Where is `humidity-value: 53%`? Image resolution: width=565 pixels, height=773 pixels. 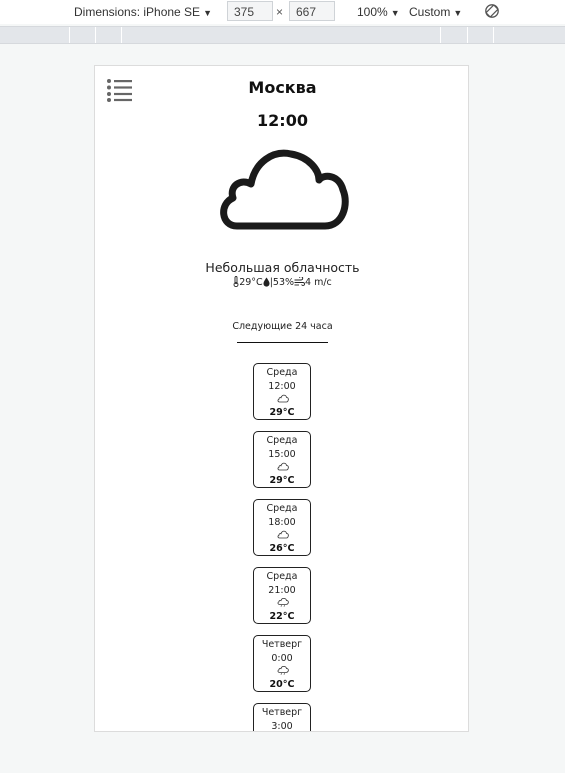
humidity-value: 53% is located at coordinates (283, 282).